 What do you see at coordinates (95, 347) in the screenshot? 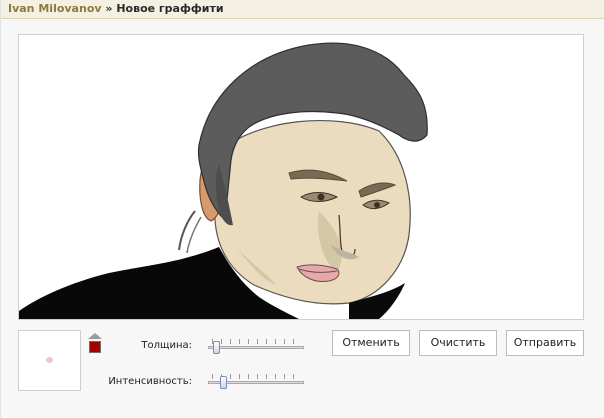
I see `color-swatch` at bounding box center [95, 347].